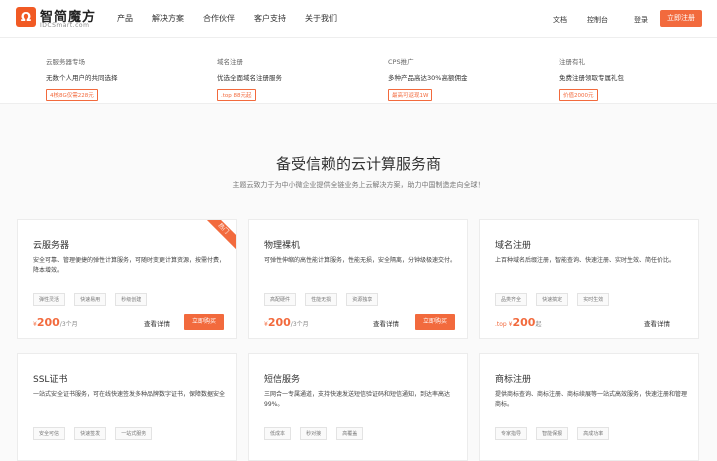  What do you see at coordinates (572, 62) in the screenshot?
I see `promo-title: 注册有礼` at bounding box center [572, 62].